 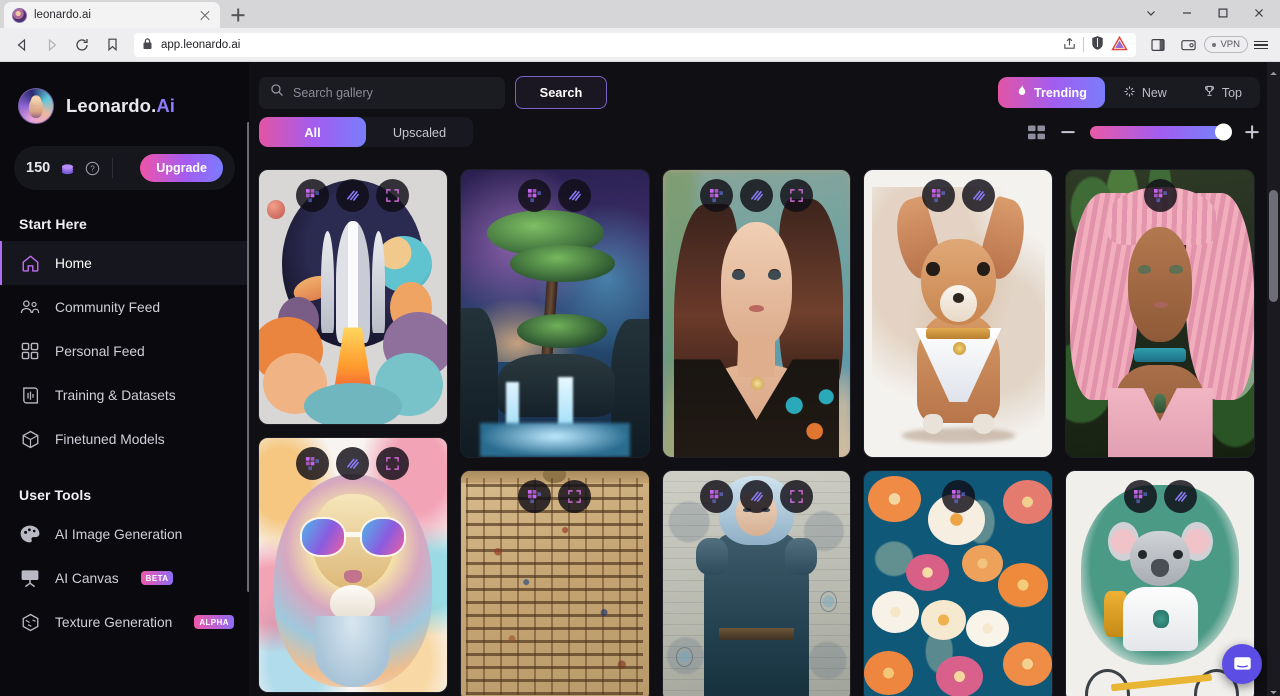 I want to click on zoom-slider, so click(x=1161, y=132).